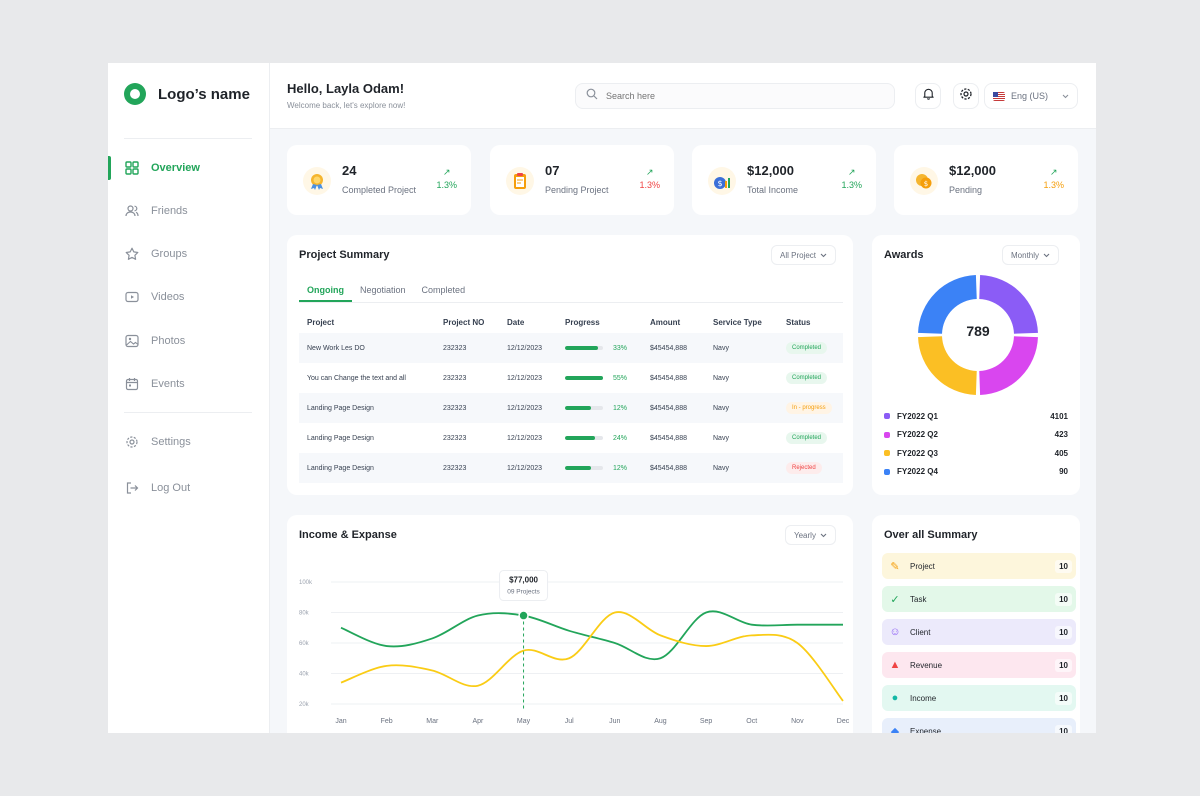 This screenshot has height=796, width=1200. I want to click on summary-item-revenue: ▲ Revenue 10, so click(979, 665).